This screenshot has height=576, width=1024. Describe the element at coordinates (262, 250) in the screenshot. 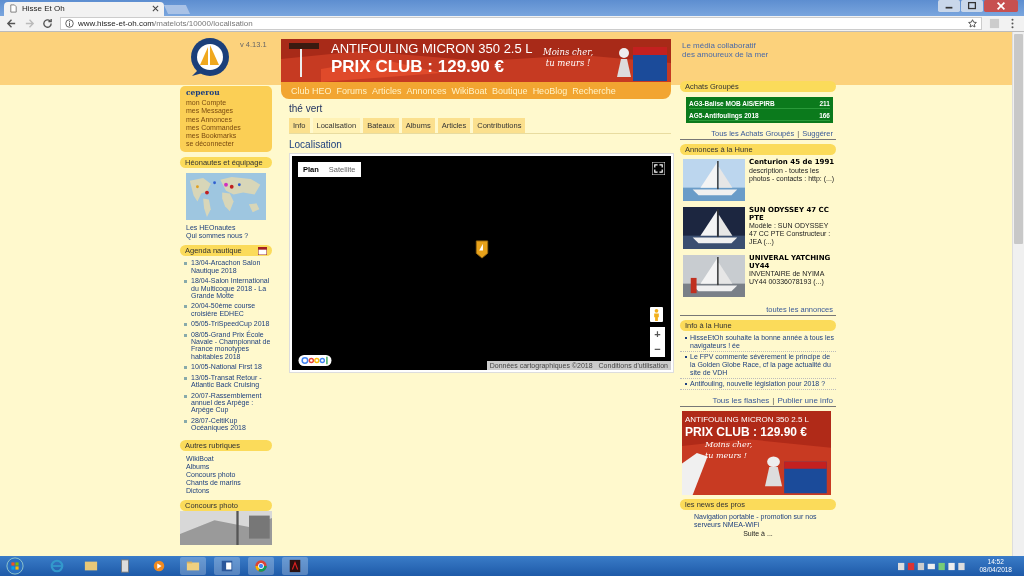

I see `calendar-icon` at that location.